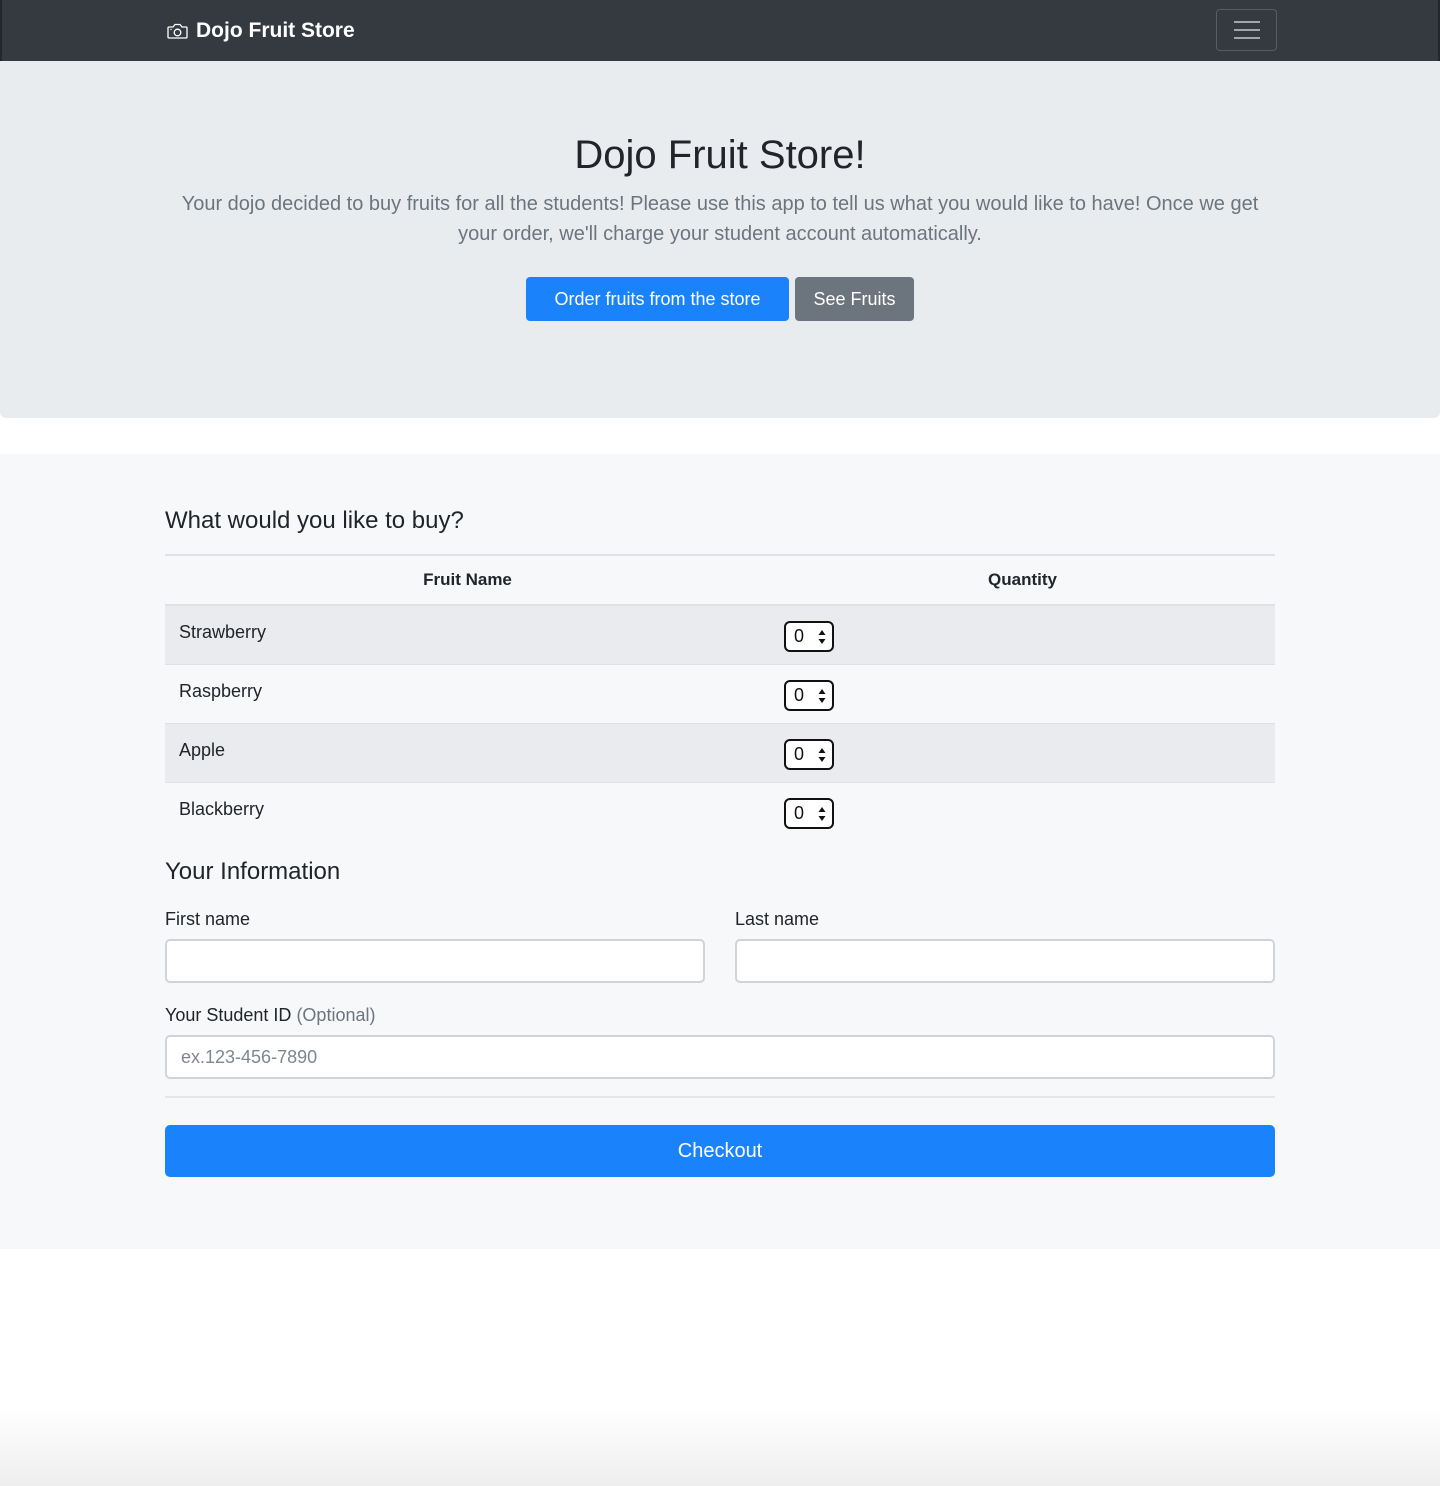 This screenshot has width=1440, height=1486. I want to click on hamburger-menu-icon, so click(1246, 30).